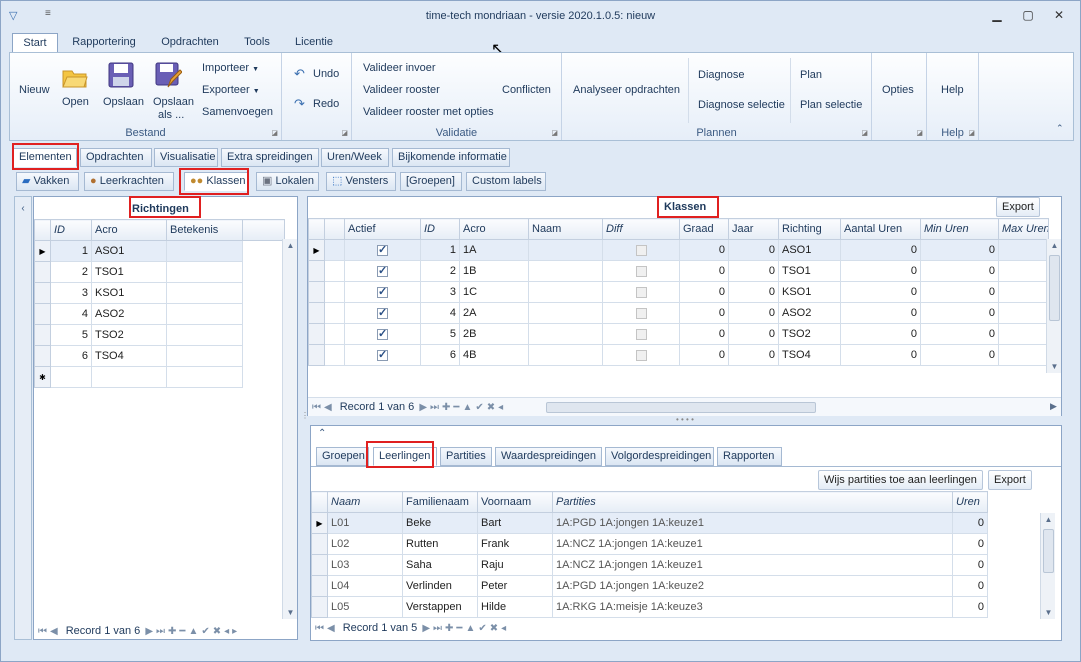  Describe the element at coordinates (342, 456) in the screenshot. I see `tab-groepen: Groepen` at that location.